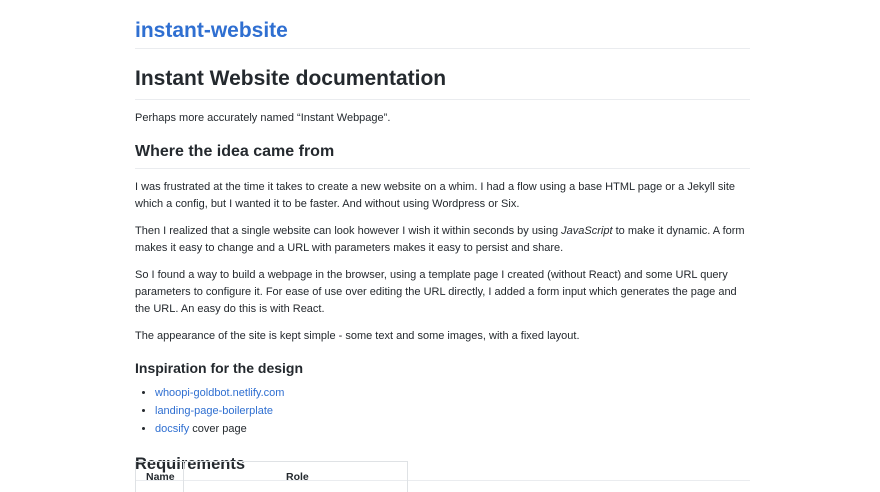 Image resolution: width=880 pixels, height=492 pixels. Describe the element at coordinates (587, 231) in the screenshot. I see `javascript-emphasis: JavaScript` at that location.